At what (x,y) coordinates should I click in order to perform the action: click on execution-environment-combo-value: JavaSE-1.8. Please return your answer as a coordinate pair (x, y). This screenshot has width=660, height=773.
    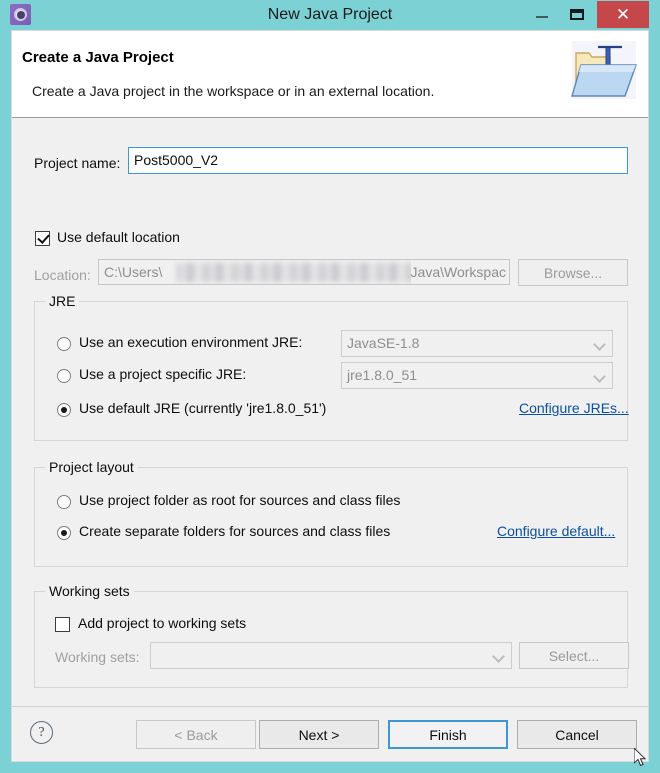
    Looking at the image, I should click on (383, 343).